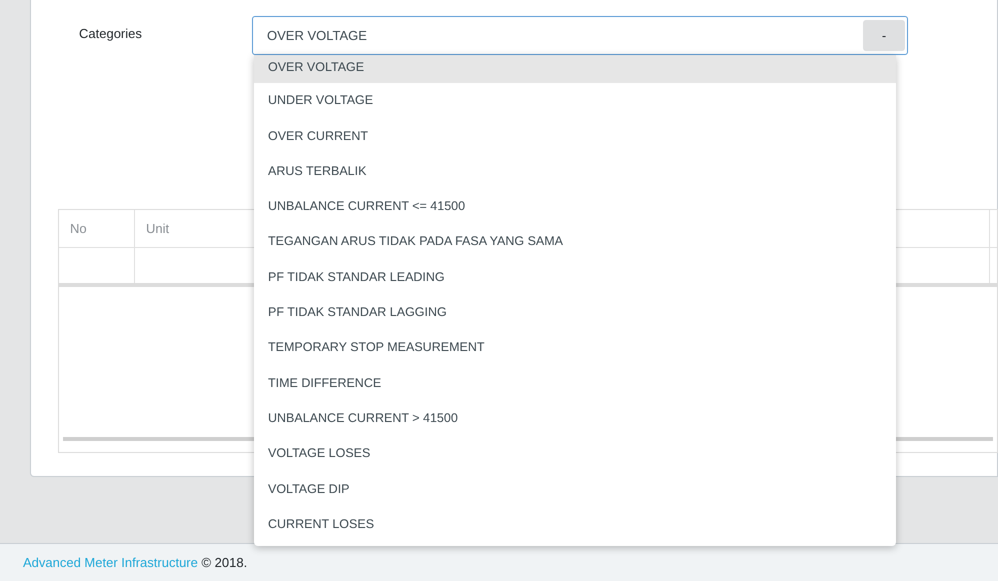 This screenshot has height=581, width=998. I want to click on dropdown-option: UNBALANCE CURRENT > 41500, so click(575, 418).